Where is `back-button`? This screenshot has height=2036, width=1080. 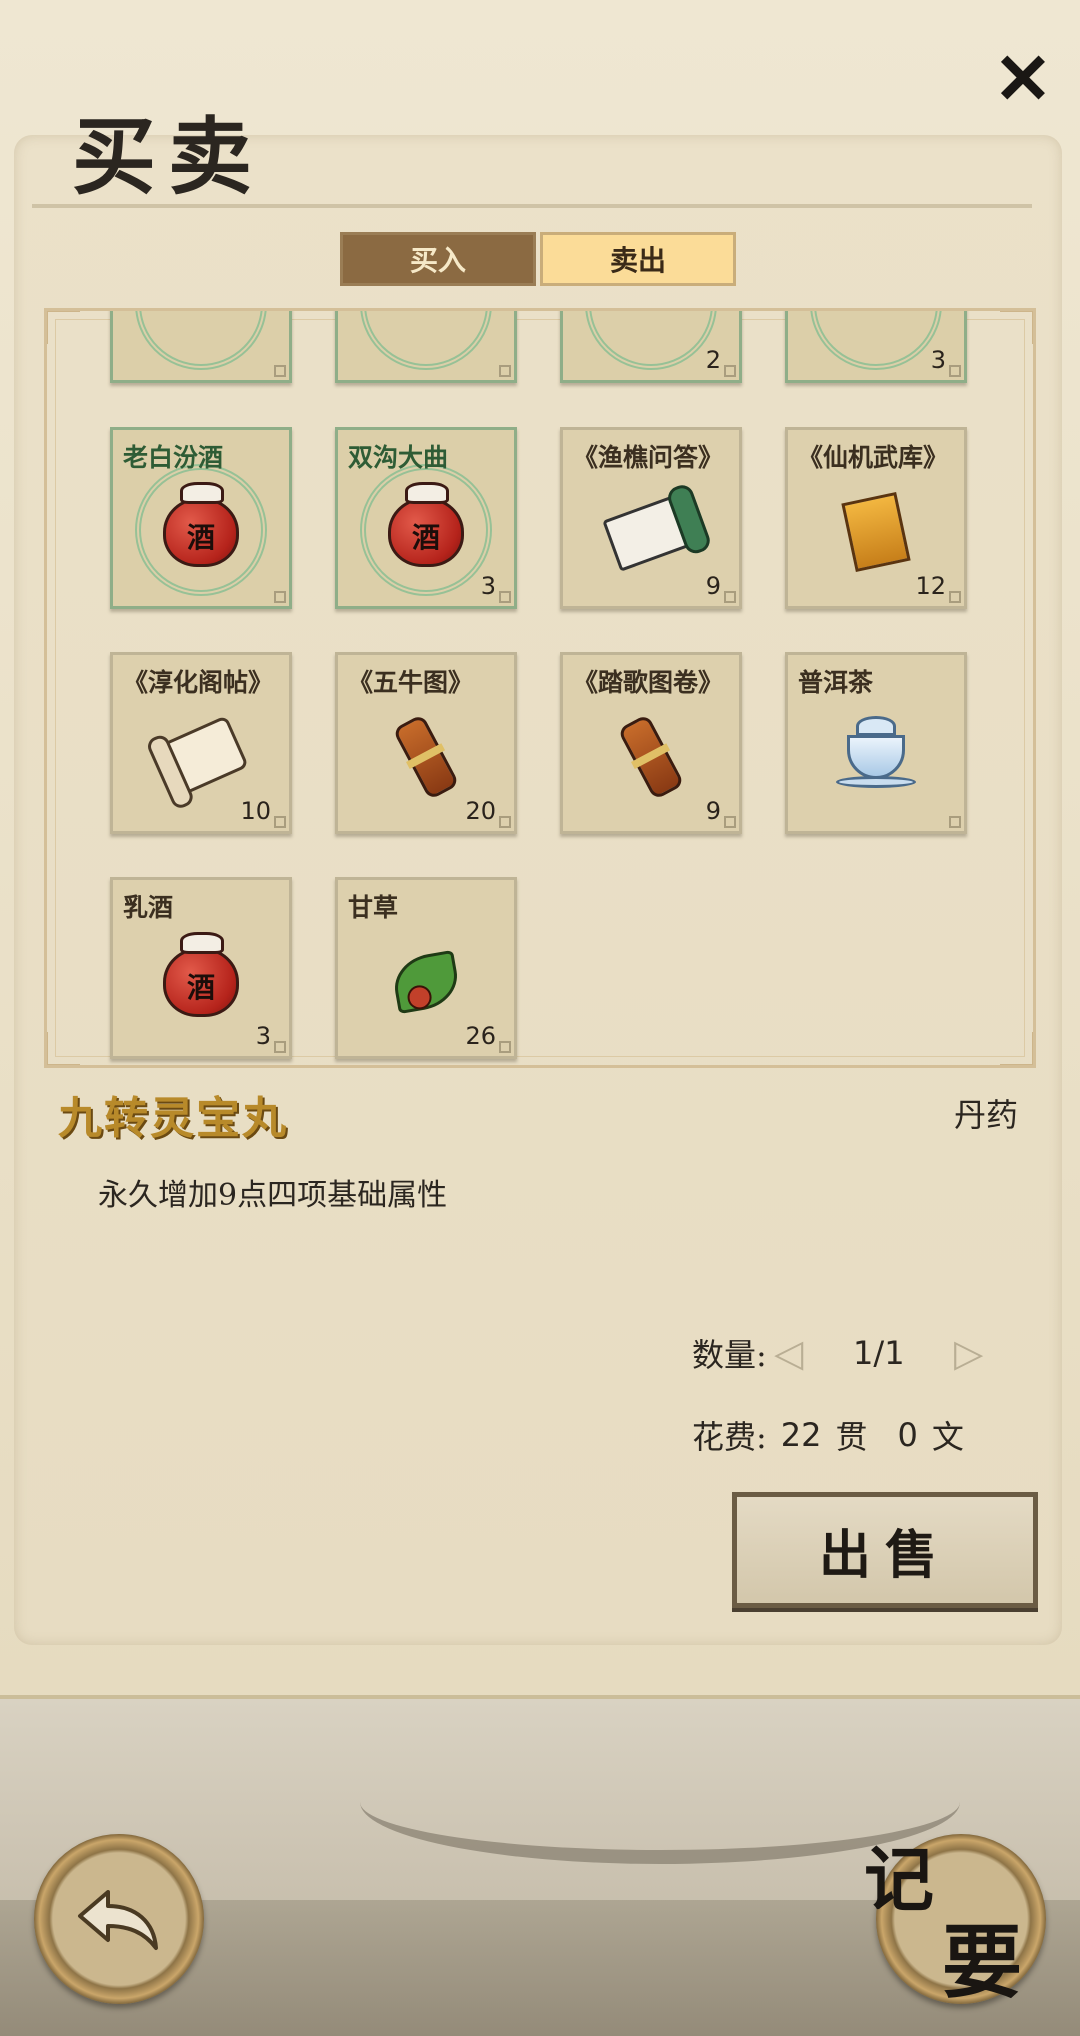 back-button is located at coordinates (119, 1919).